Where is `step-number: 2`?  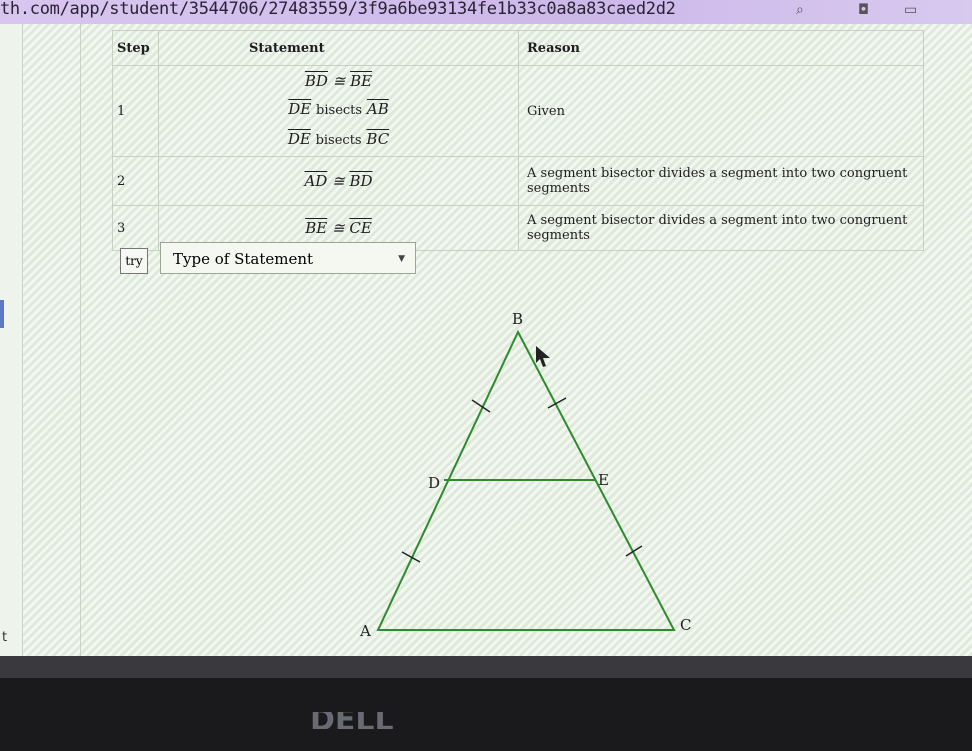 step-number: 2 is located at coordinates (135, 181).